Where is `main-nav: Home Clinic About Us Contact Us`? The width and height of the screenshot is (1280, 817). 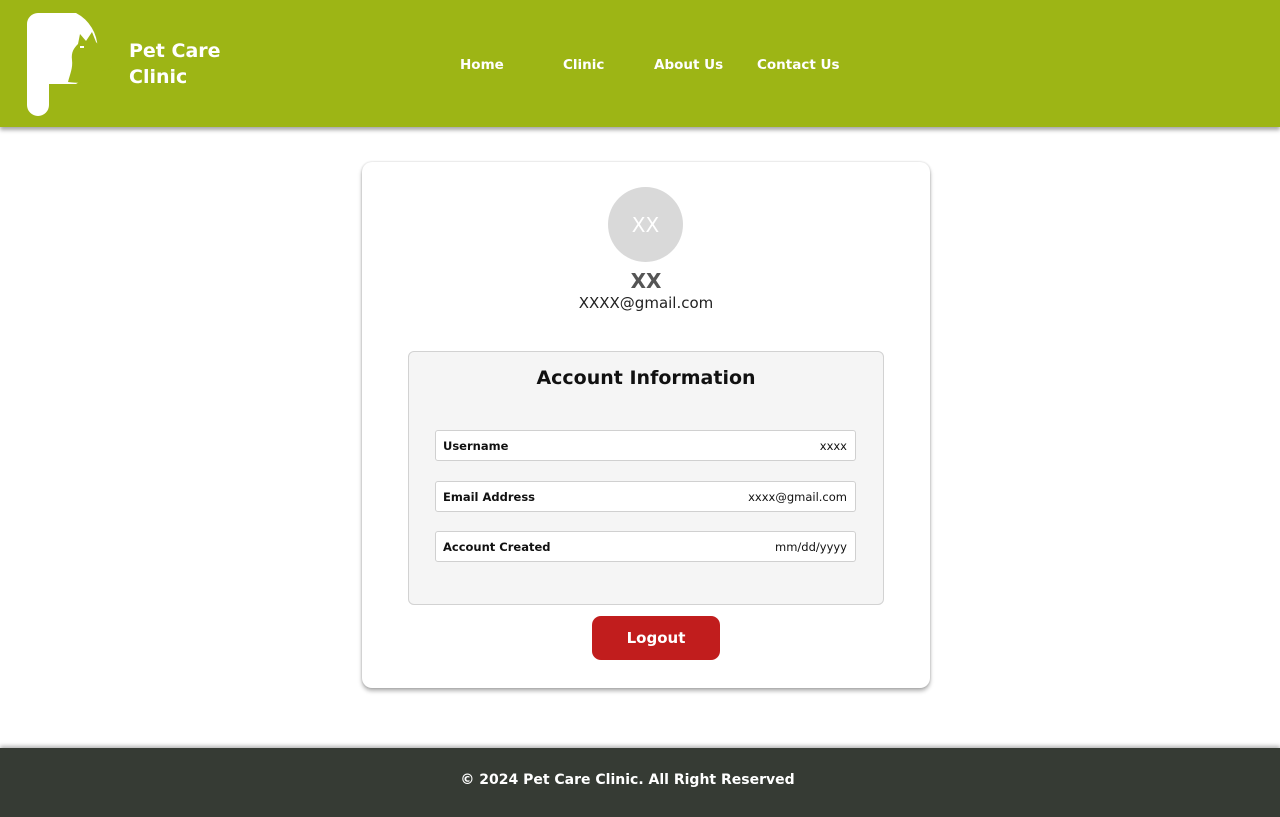
main-nav: Home Clinic About Us Contact Us is located at coordinates (640, 66).